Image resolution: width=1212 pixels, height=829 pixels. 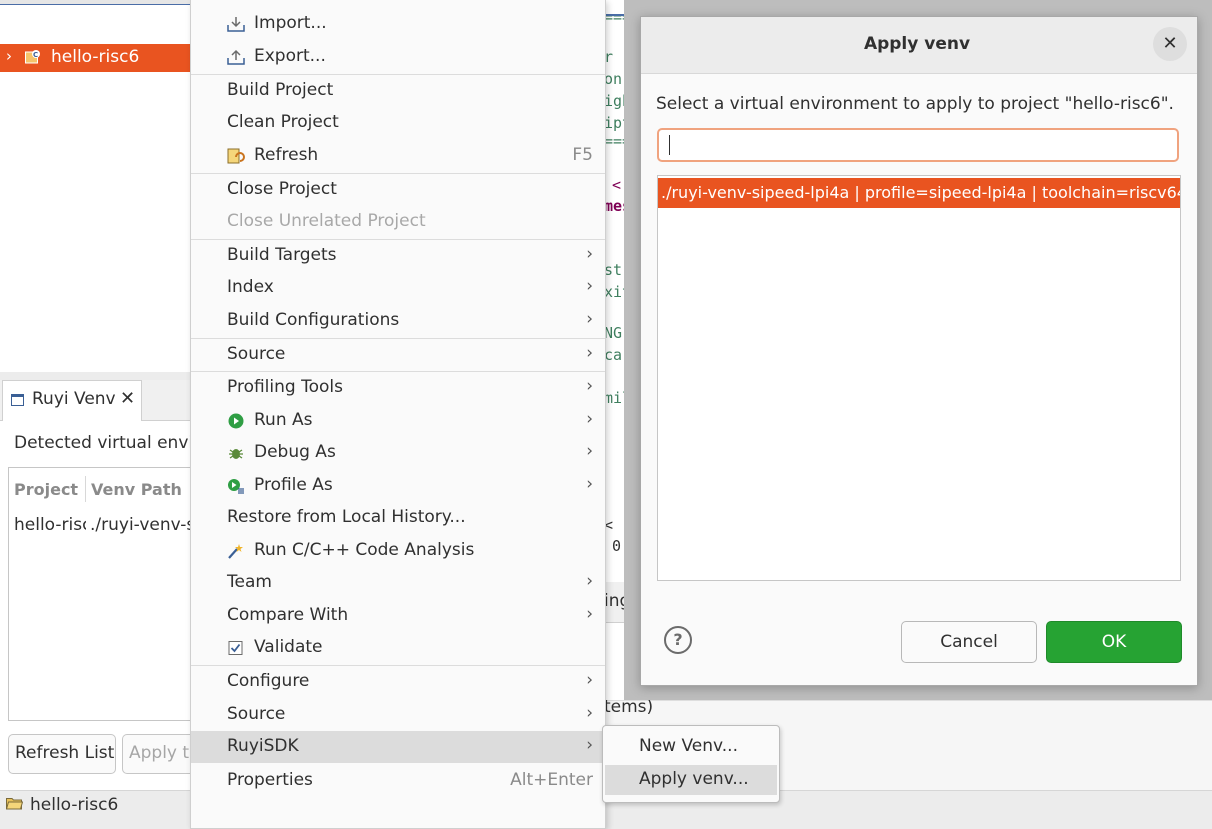 What do you see at coordinates (268, 681) in the screenshot?
I see `menu-item-label: Configure` at bounding box center [268, 681].